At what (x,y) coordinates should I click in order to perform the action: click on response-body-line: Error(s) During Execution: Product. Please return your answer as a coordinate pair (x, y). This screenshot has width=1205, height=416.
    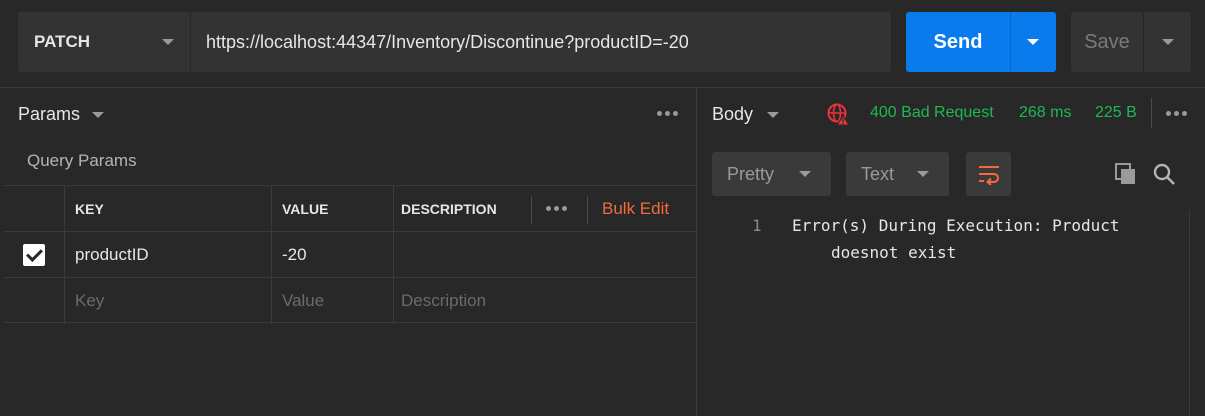
    Looking at the image, I should click on (956, 225).